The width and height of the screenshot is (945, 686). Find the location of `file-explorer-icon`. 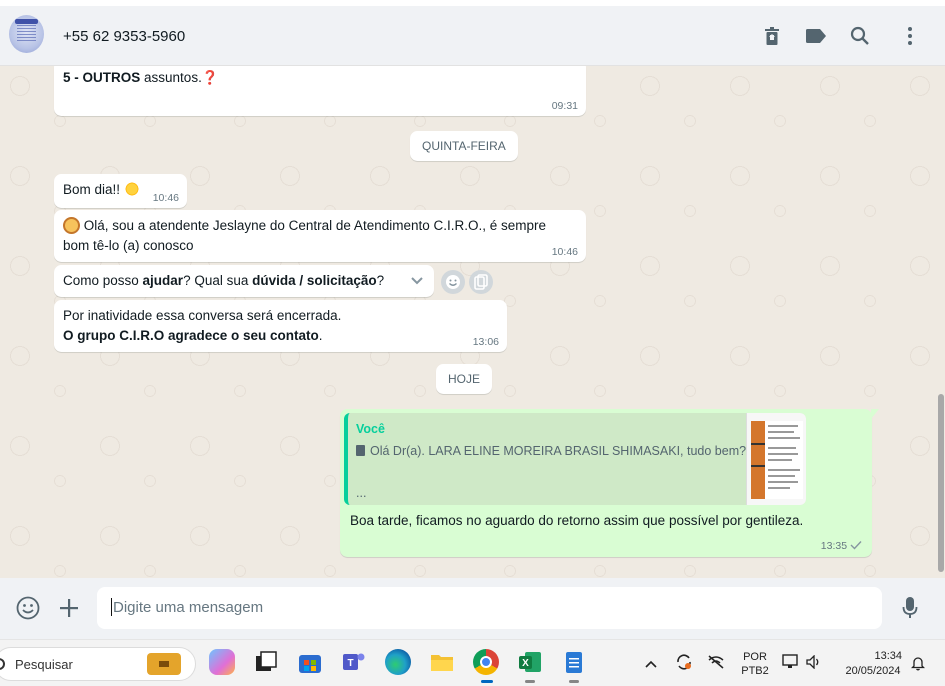

file-explorer-icon is located at coordinates (442, 662).